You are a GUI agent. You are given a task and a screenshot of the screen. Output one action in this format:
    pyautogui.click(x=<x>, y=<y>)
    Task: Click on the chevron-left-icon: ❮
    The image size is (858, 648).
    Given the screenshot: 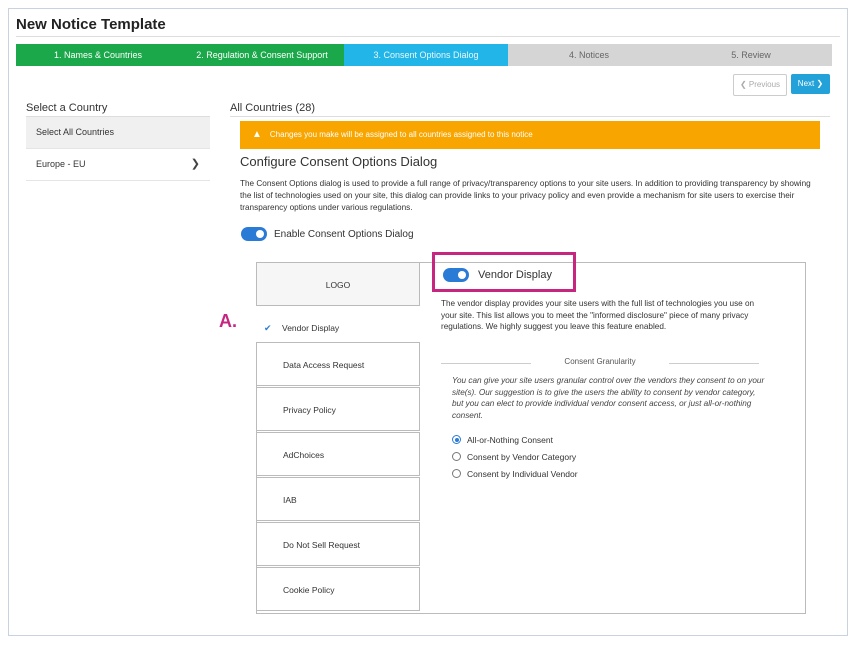 What is the action you would take?
    pyautogui.click(x=743, y=84)
    